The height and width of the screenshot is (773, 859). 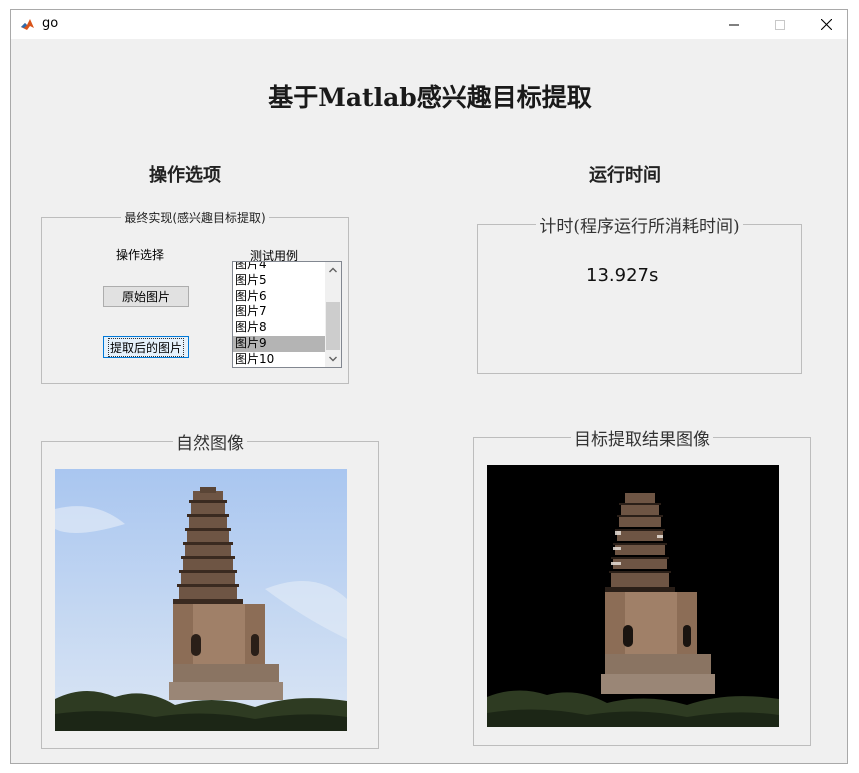 I want to click on original-image-button: 原始图片, so click(x=146, y=296).